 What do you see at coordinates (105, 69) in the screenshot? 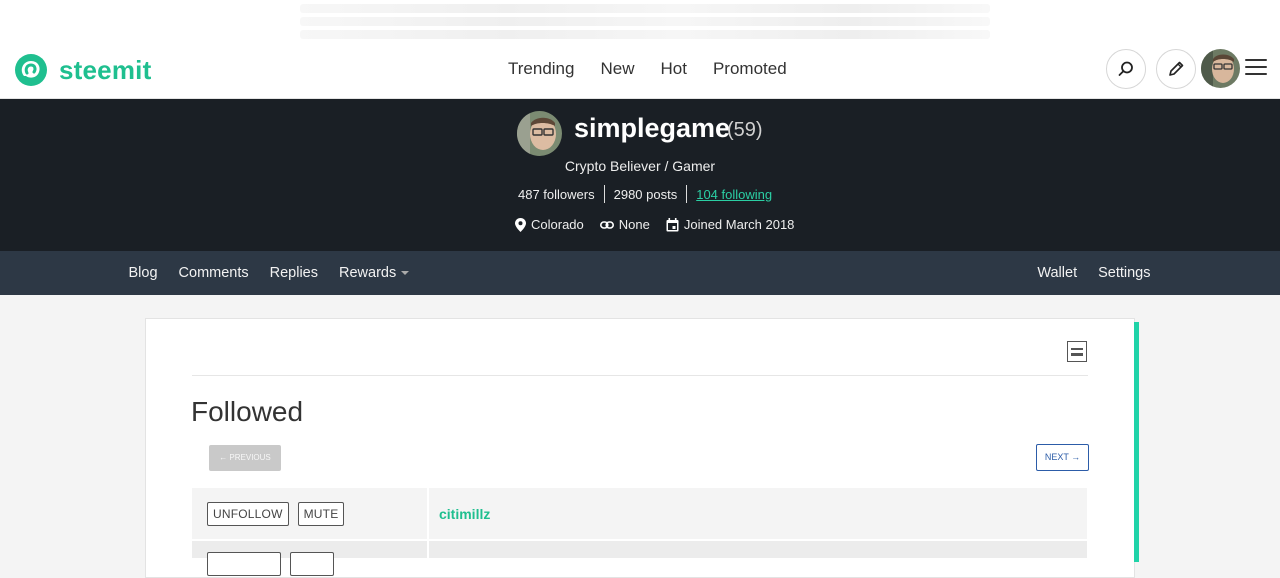
I see `brand-name: steemit` at bounding box center [105, 69].